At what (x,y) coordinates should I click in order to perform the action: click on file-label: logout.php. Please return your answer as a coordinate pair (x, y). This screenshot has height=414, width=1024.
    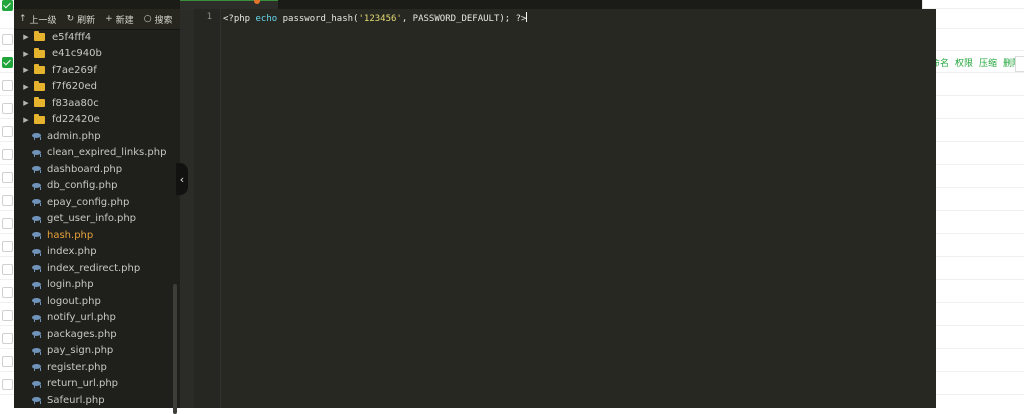
    Looking at the image, I should click on (74, 301).